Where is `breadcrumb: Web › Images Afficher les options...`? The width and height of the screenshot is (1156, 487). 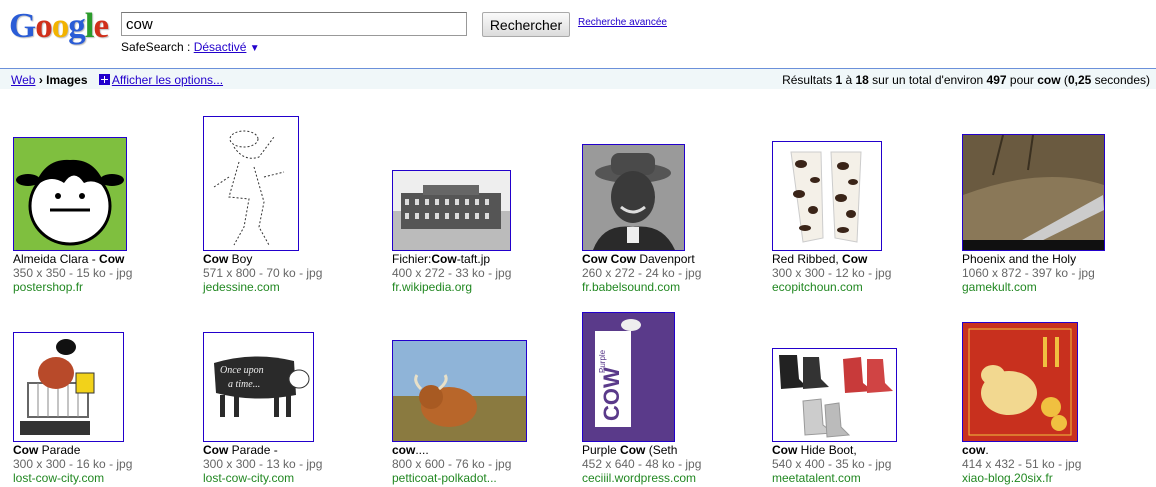
breadcrumb: Web › Images Afficher les options... is located at coordinates (117, 80).